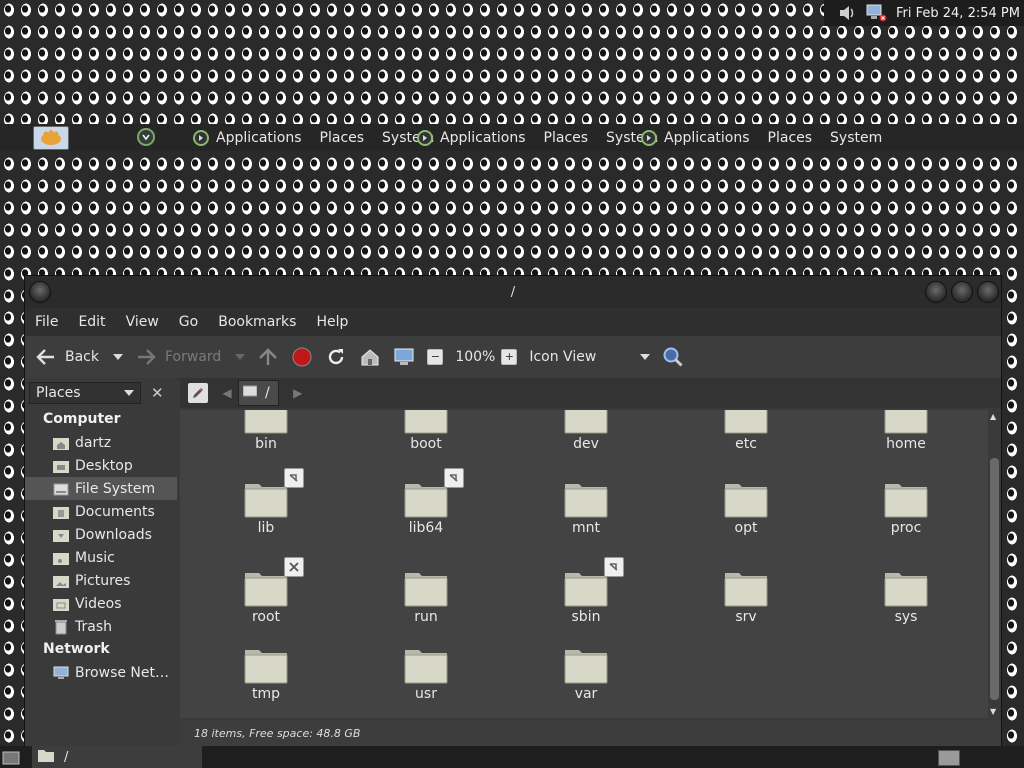 This screenshot has height=768, width=1024. What do you see at coordinates (426, 674) in the screenshot?
I see `file-item-usr: usr` at bounding box center [426, 674].